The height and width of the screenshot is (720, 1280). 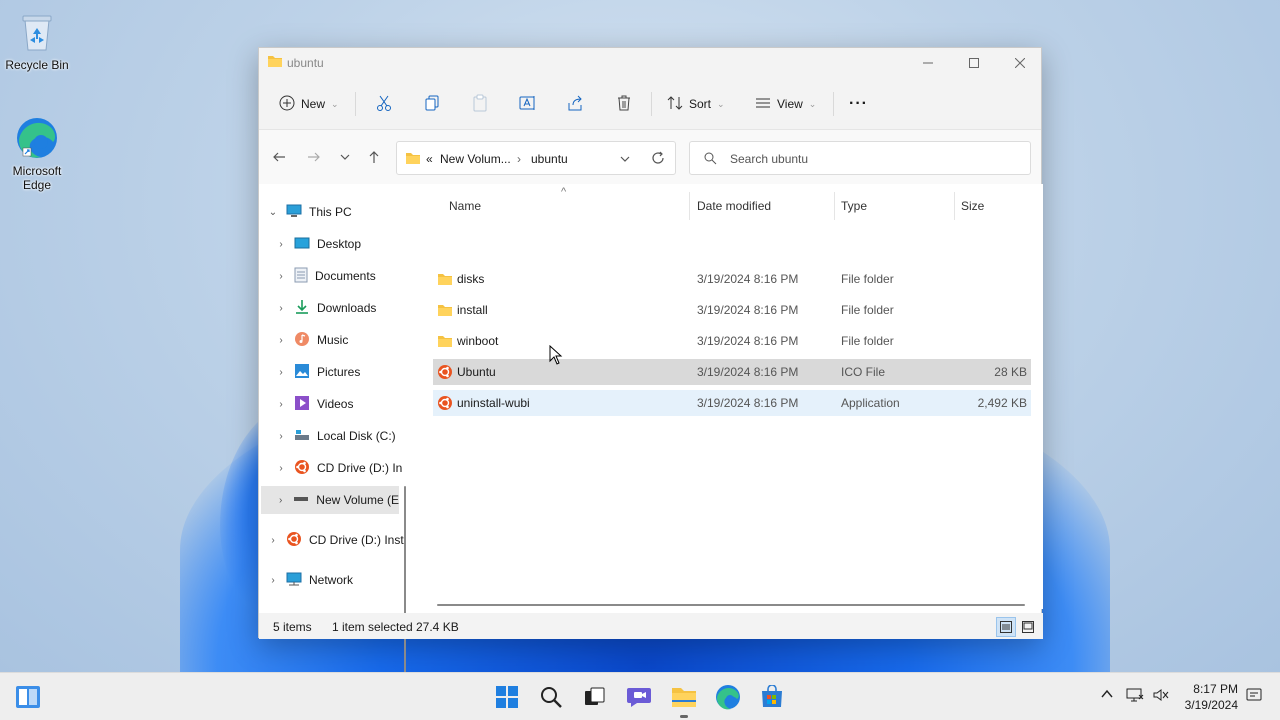 I want to click on forward-button, so click(x=314, y=157).